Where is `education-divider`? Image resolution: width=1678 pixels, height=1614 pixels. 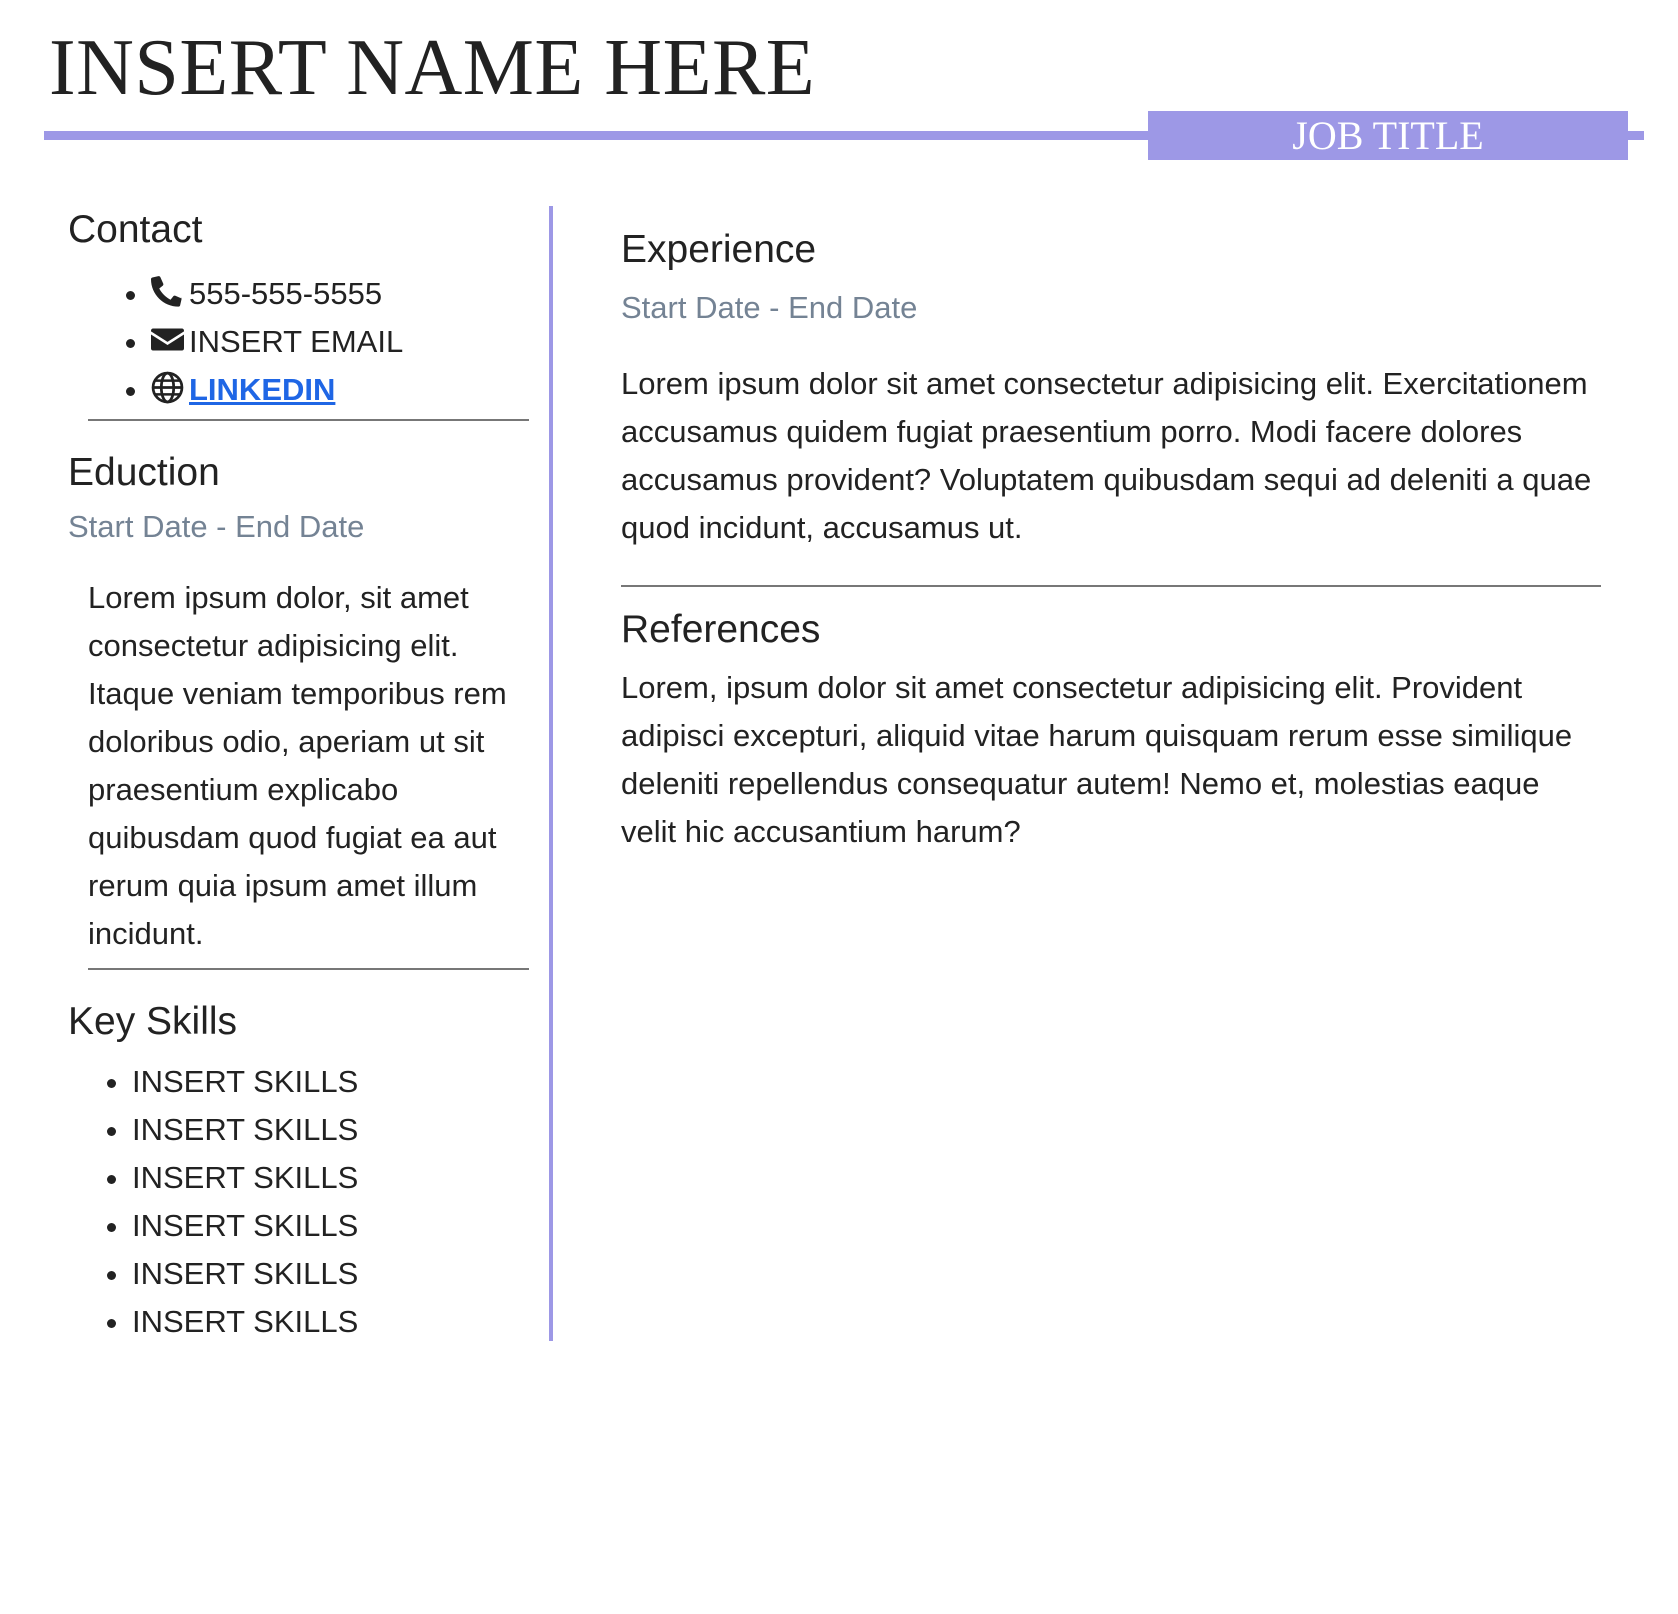 education-divider is located at coordinates (308, 969).